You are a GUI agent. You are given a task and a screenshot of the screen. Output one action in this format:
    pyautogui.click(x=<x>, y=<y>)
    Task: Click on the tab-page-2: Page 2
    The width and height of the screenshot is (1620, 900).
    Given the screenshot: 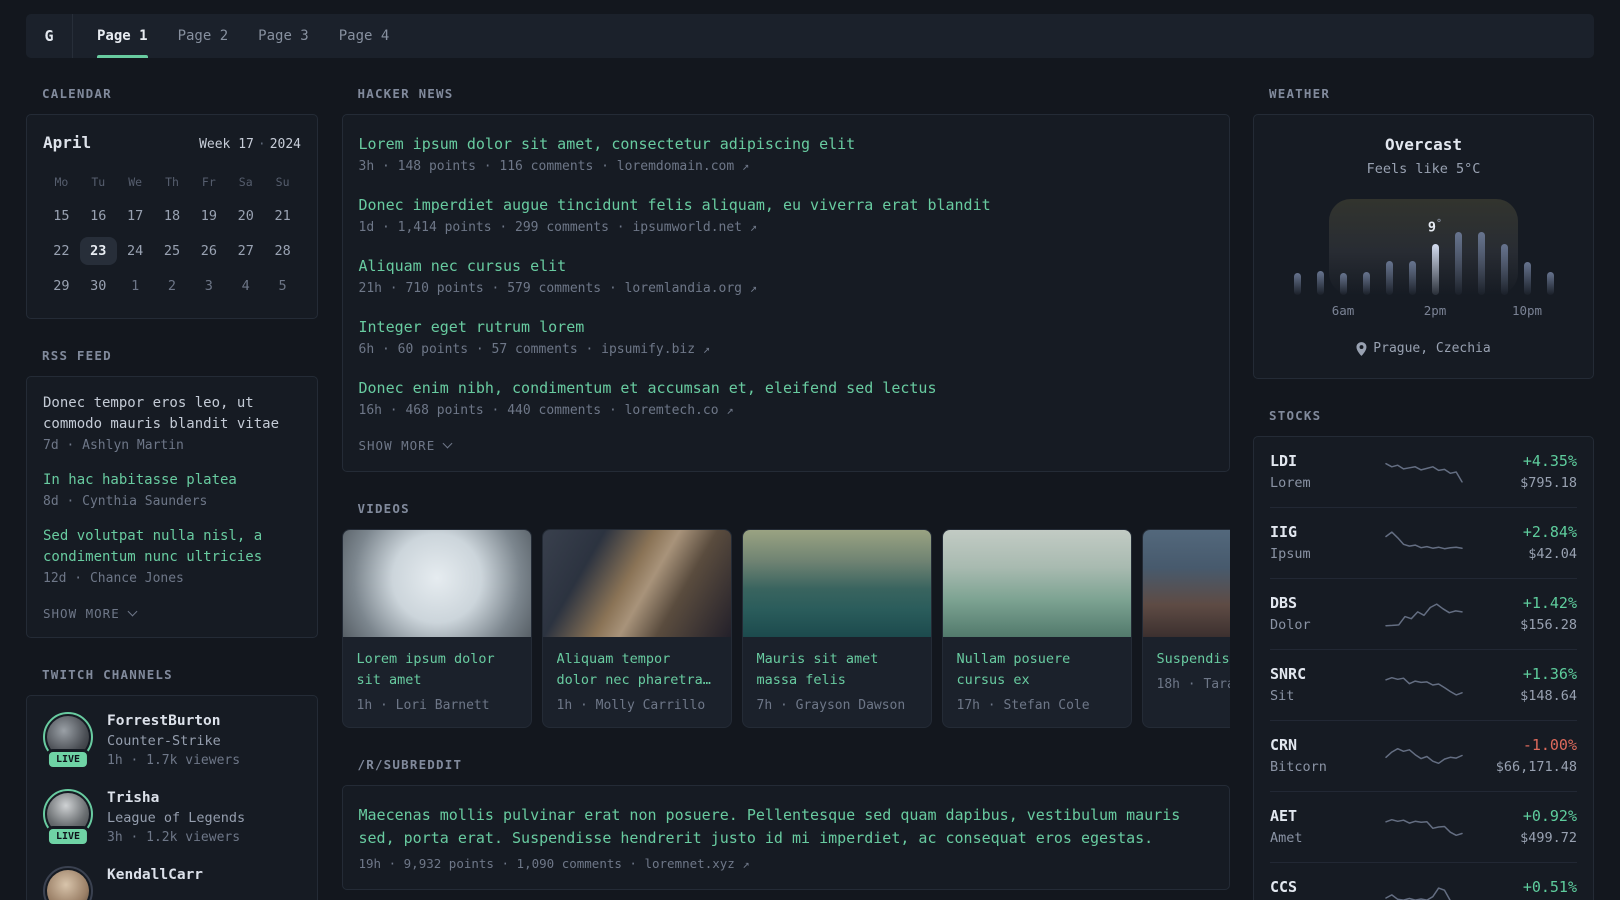 What is the action you would take?
    pyautogui.click(x=203, y=36)
    